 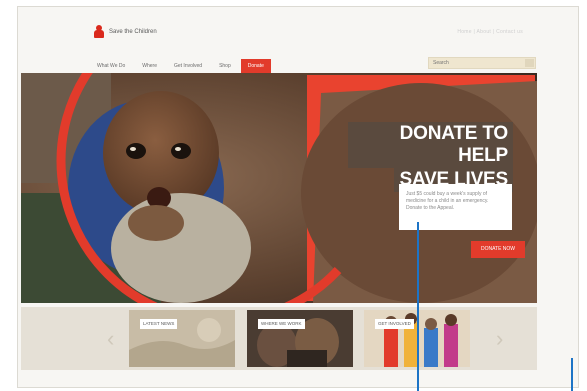 I want to click on slide-label: WHERE WE WORK, so click(x=281, y=324).